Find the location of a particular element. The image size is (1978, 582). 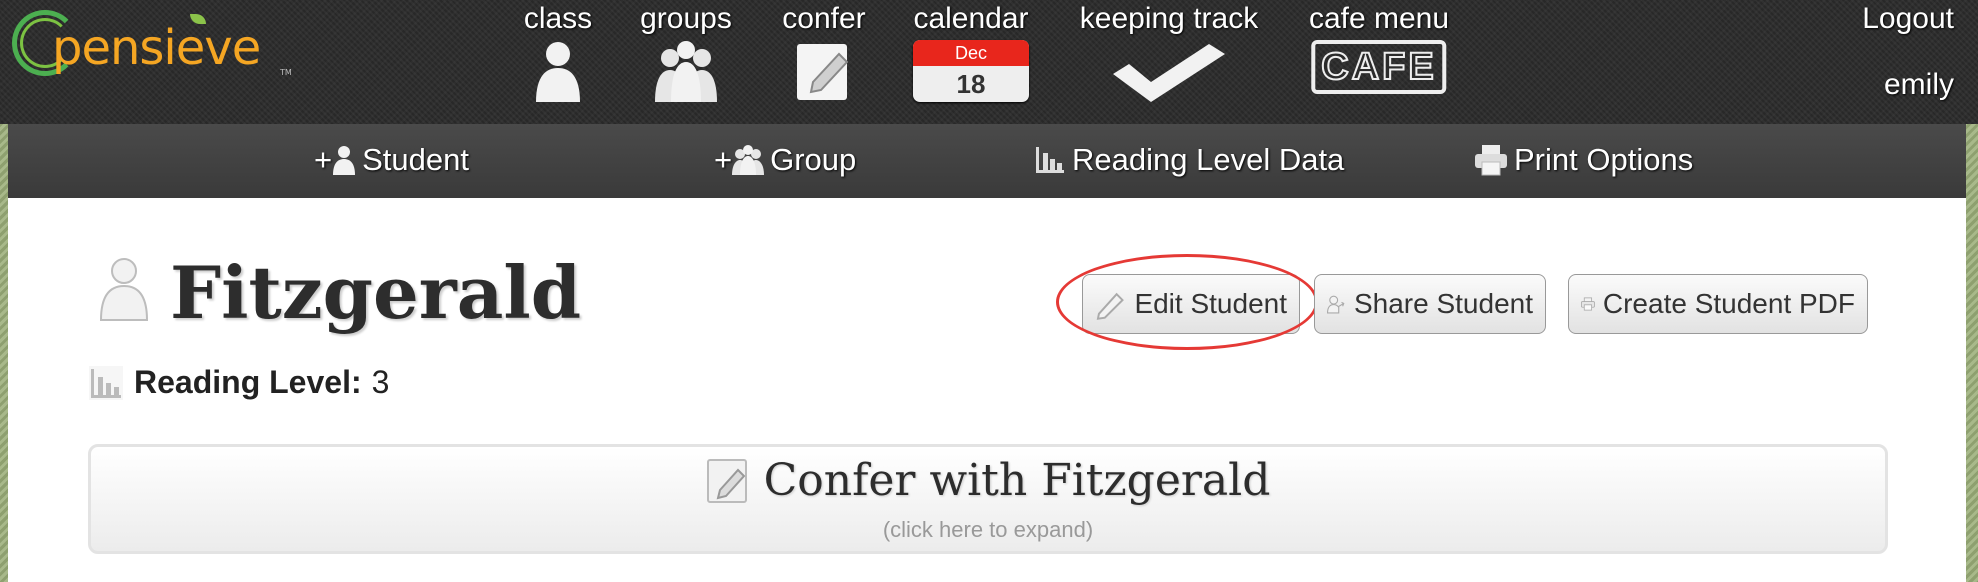

nav-cafe-menu-label: cafe menu is located at coordinates (1379, 18).